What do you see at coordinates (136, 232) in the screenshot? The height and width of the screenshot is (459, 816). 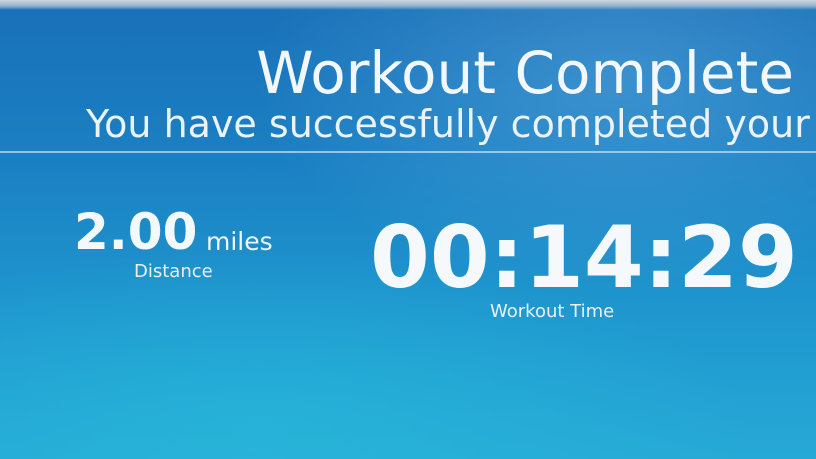 I see `distance-value: 2.00` at bounding box center [136, 232].